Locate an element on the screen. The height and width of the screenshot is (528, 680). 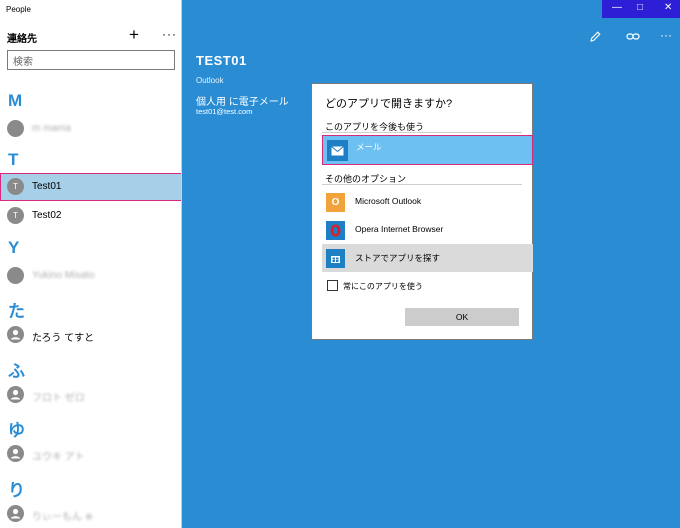
contact-item: T Test02 is located at coordinates (90, 216).